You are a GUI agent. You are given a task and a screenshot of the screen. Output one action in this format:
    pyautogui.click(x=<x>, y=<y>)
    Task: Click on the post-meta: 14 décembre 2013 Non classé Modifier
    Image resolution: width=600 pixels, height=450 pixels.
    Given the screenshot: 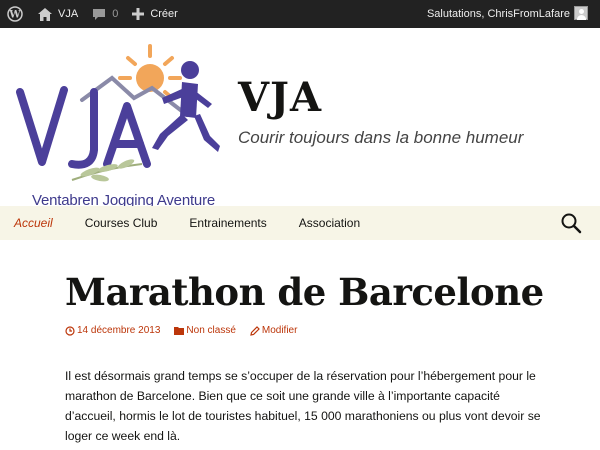 What is the action you would take?
    pyautogui.click(x=181, y=330)
    